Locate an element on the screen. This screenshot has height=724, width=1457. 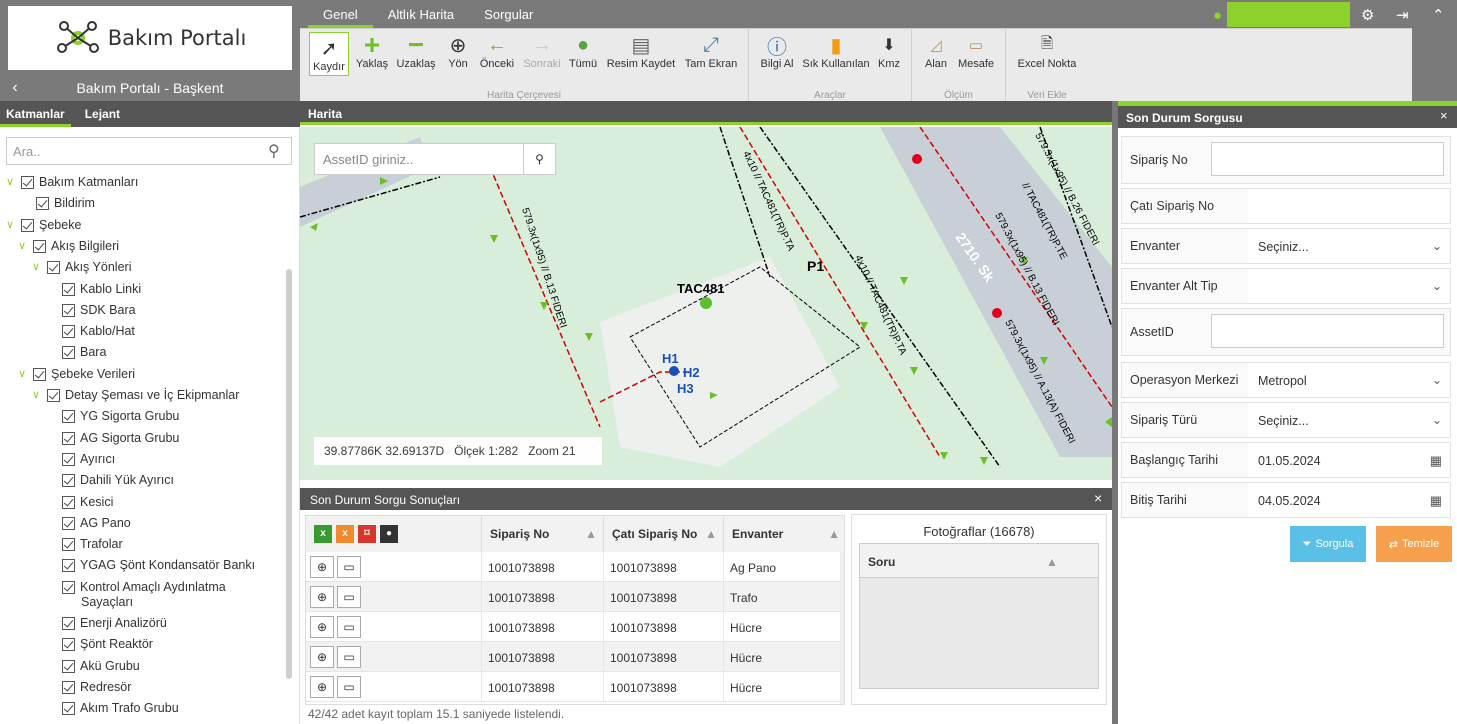
favorites-button: ▮ Sık Kullanılan is located at coordinates (836, 51).